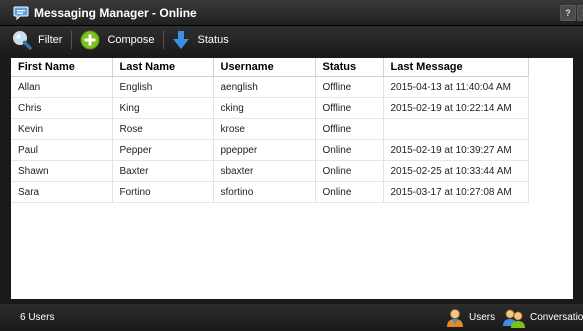 The width and height of the screenshot is (583, 331). What do you see at coordinates (291, 13) in the screenshot?
I see `title-bar: Messaging Manager - Online ? x` at bounding box center [291, 13].